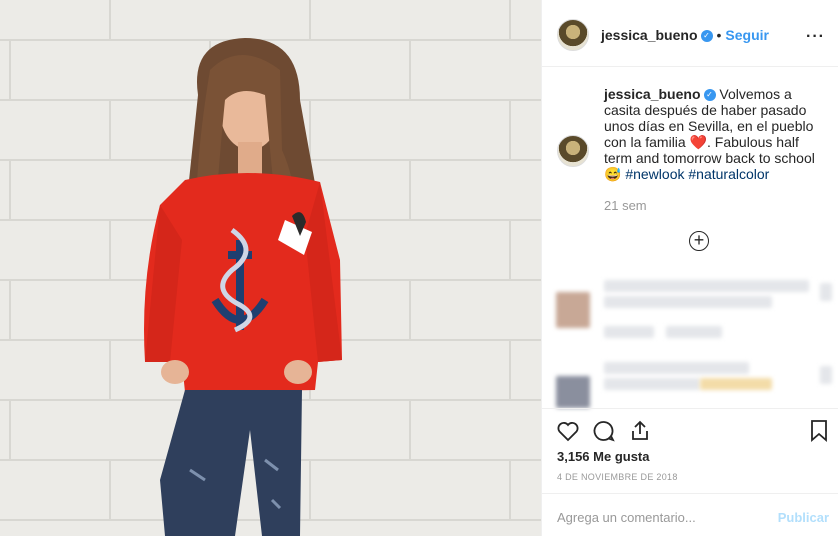  What do you see at coordinates (815, 37) in the screenshot?
I see `more-options-icon: ···` at bounding box center [815, 37].